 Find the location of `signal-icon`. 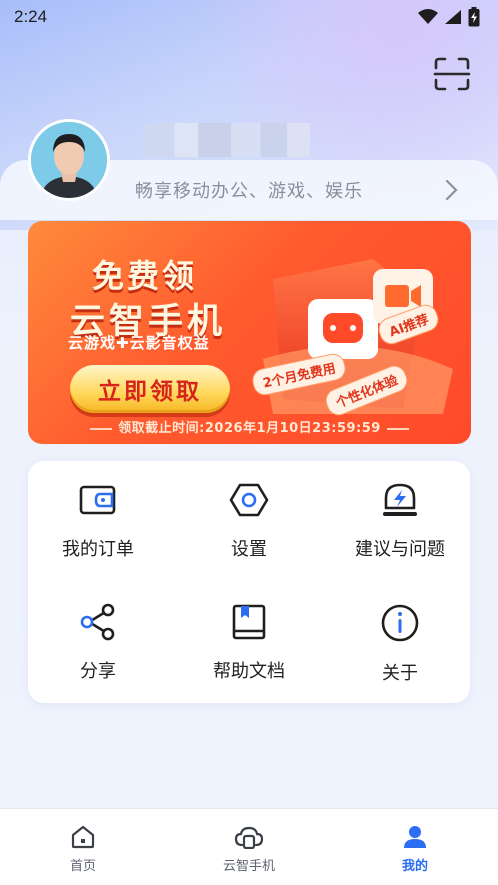

signal-icon is located at coordinates (453, 17).